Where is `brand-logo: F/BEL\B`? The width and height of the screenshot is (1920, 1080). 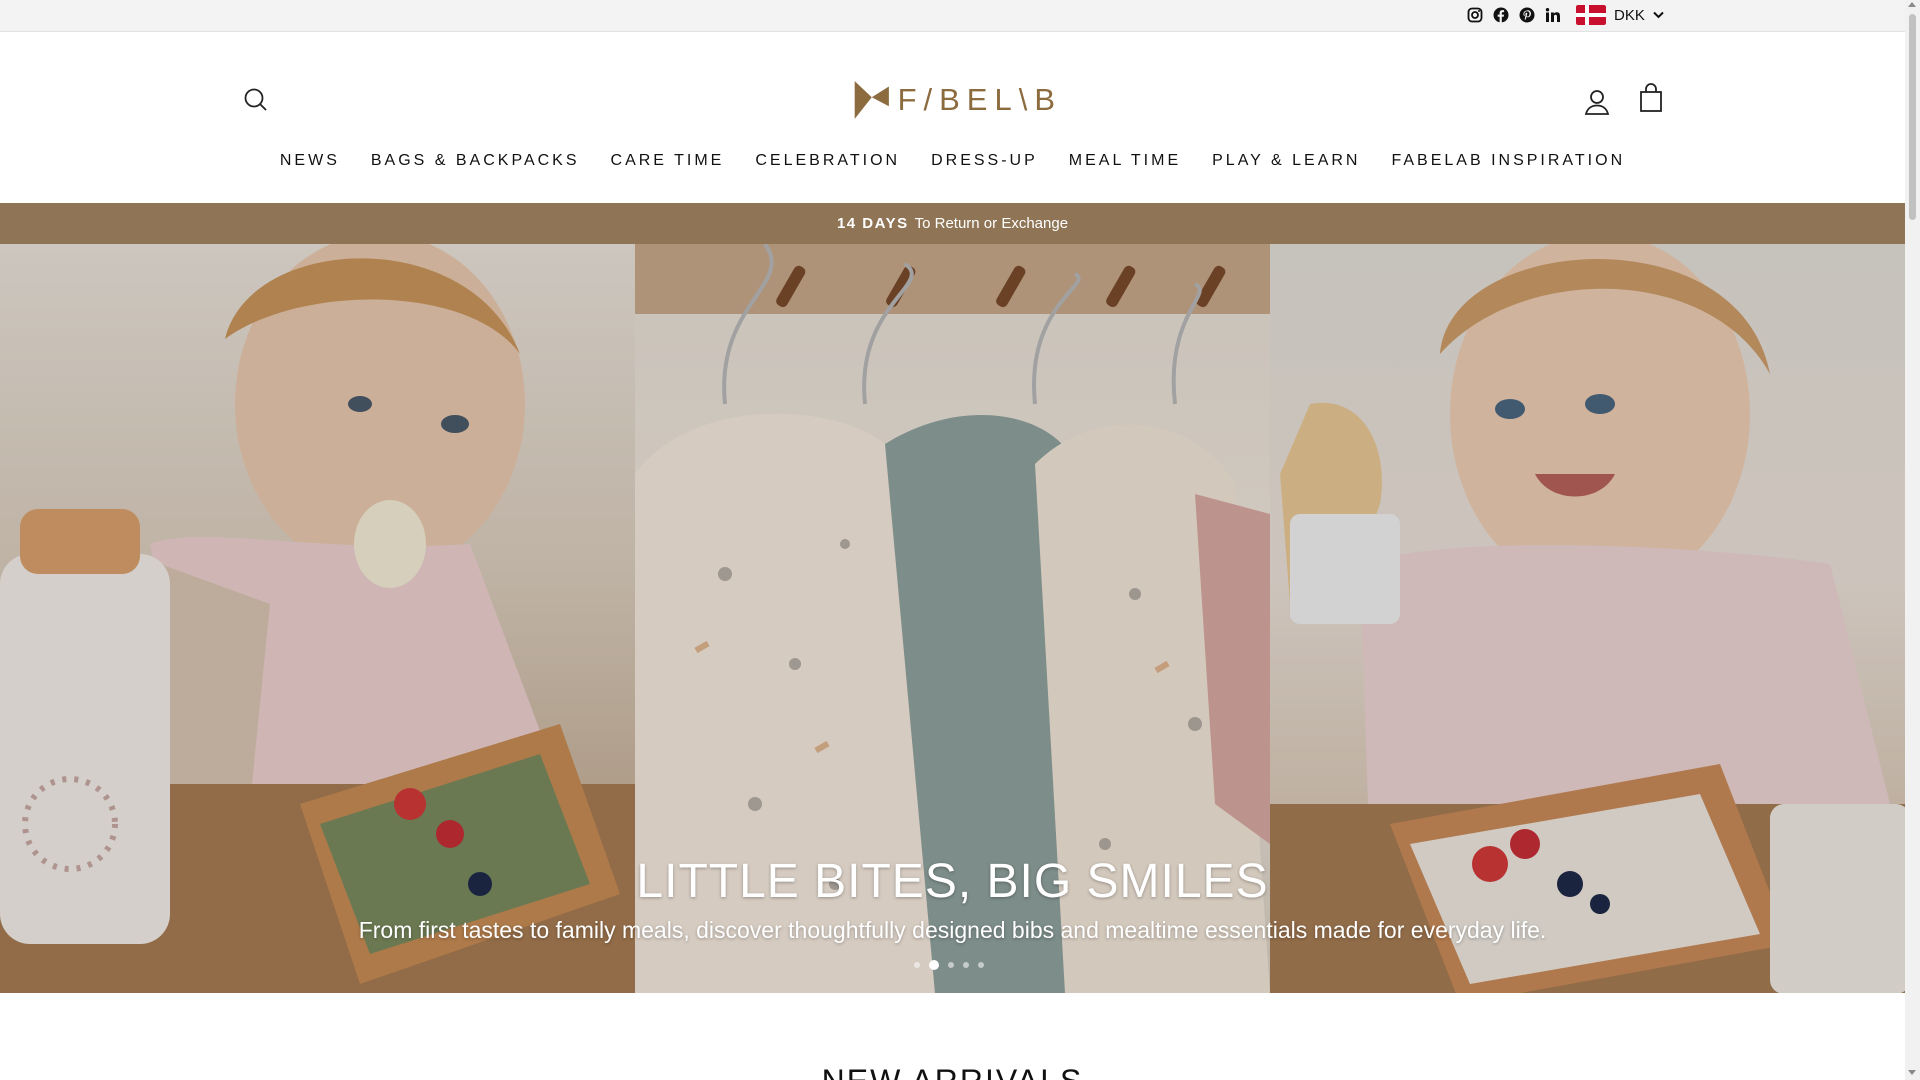 brand-logo: F/BEL\B is located at coordinates (957, 100).